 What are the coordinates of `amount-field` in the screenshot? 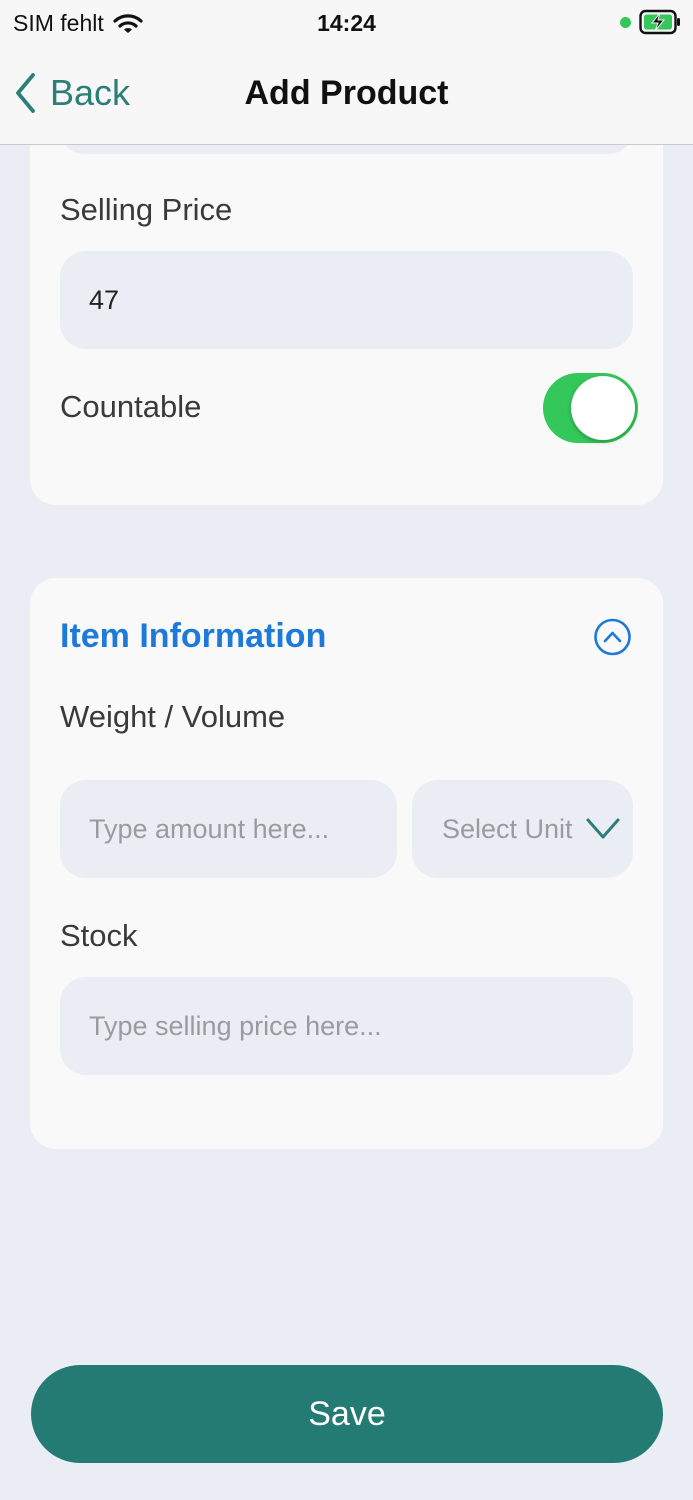 It's located at (228, 829).